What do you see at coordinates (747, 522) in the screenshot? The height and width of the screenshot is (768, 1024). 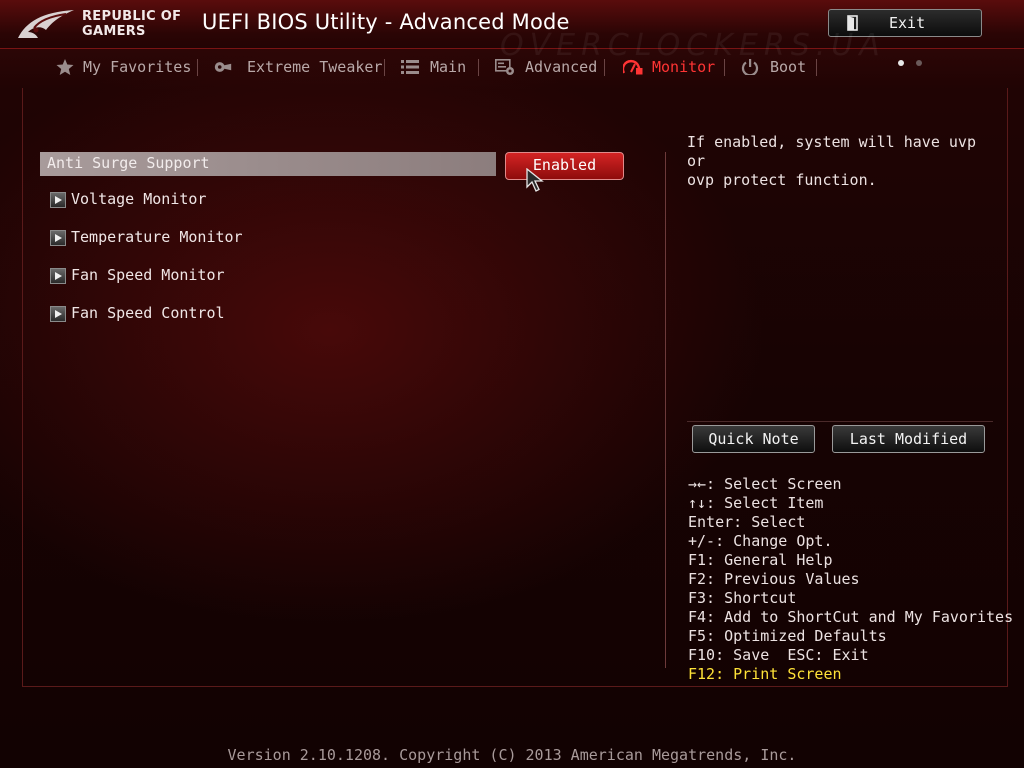 I see `key-hint: Enter: Select` at bounding box center [747, 522].